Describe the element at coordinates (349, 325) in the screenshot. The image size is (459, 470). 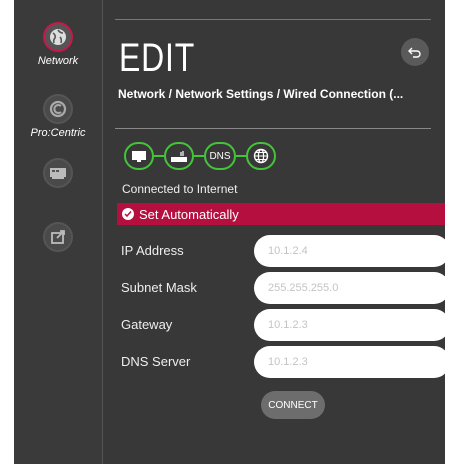
I see `gateway-field` at that location.